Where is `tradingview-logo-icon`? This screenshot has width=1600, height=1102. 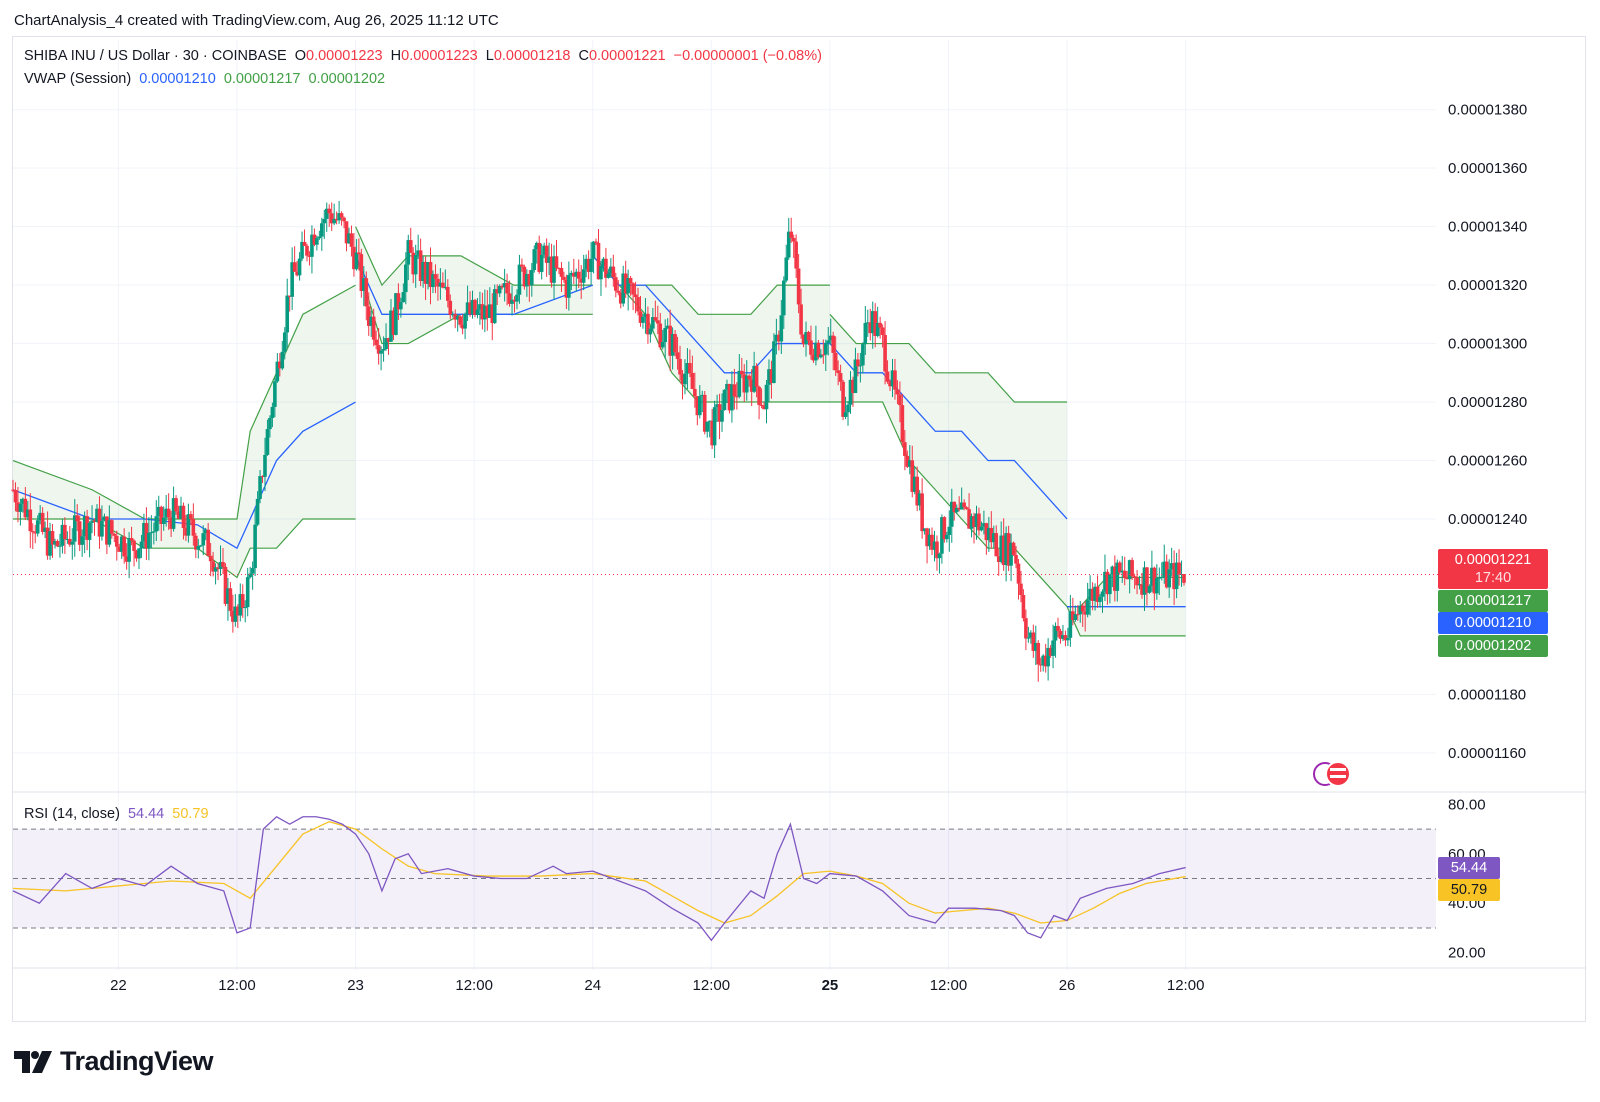
tradingview-logo-icon is located at coordinates (33, 1061).